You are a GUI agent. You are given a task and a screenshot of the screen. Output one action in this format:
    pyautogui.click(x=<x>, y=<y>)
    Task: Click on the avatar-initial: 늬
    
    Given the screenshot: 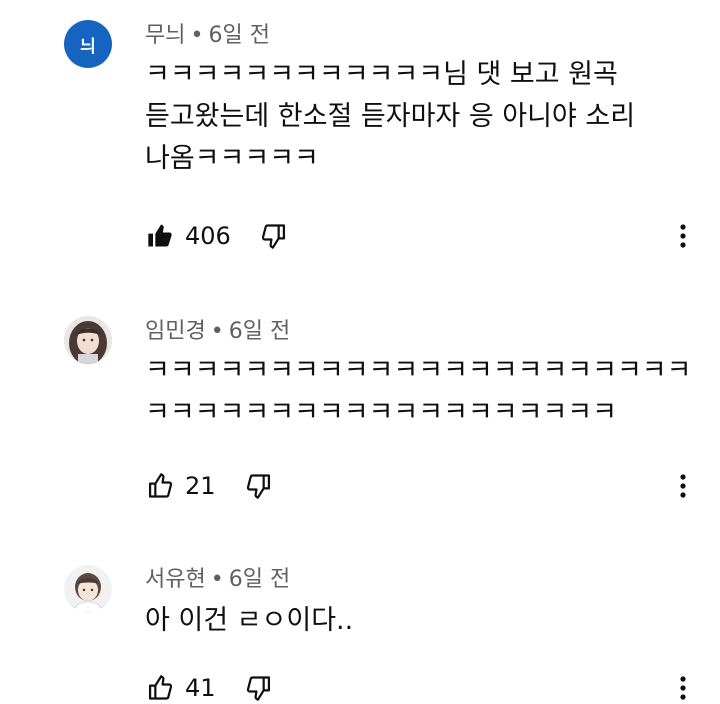 What is the action you would take?
    pyautogui.click(x=88, y=46)
    